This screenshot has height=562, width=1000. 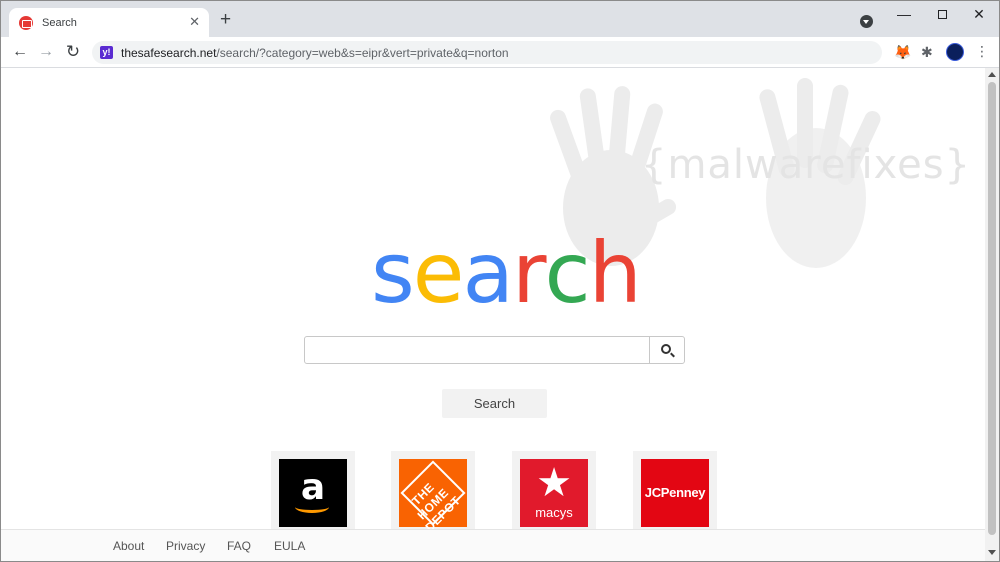 What do you see at coordinates (554, 512) in the screenshot?
I see `macys-logo-text: macys` at bounding box center [554, 512].